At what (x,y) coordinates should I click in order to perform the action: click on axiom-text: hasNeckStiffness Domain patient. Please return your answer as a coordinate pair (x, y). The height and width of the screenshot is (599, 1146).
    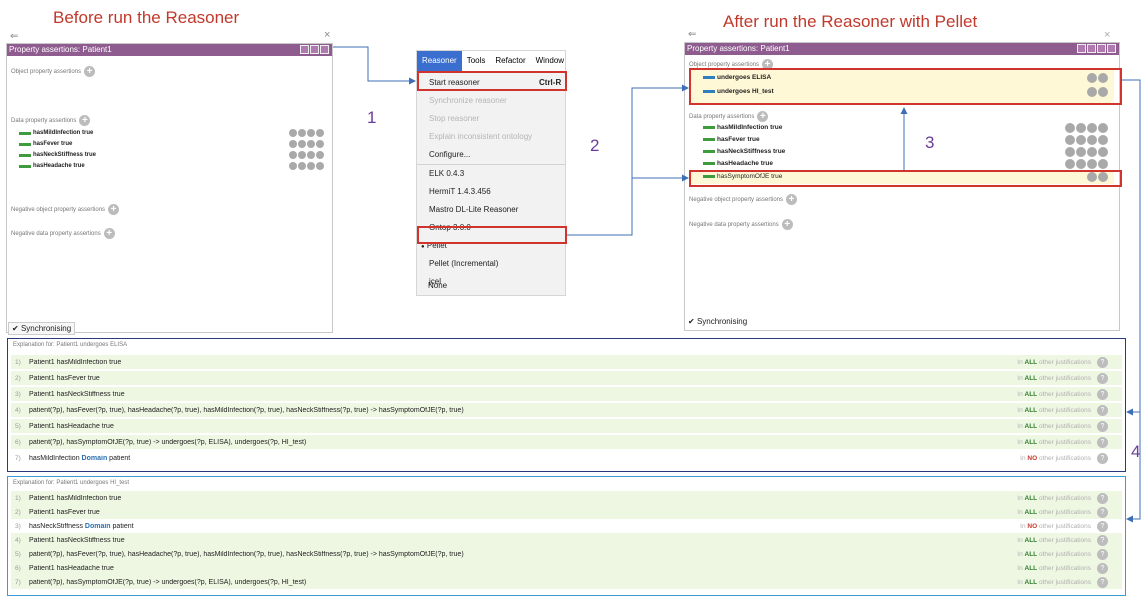
    Looking at the image, I should click on (81, 526).